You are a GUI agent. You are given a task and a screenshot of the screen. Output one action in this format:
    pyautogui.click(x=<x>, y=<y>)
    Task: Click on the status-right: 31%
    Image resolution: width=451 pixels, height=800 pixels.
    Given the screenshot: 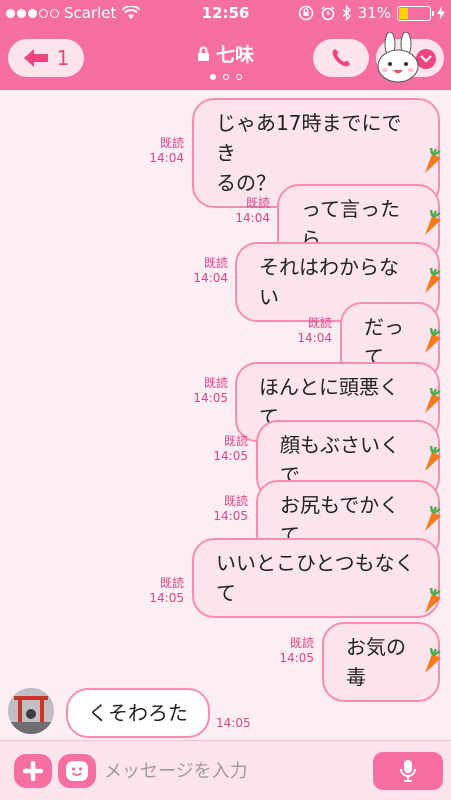 What is the action you would take?
    pyautogui.click(x=371, y=13)
    